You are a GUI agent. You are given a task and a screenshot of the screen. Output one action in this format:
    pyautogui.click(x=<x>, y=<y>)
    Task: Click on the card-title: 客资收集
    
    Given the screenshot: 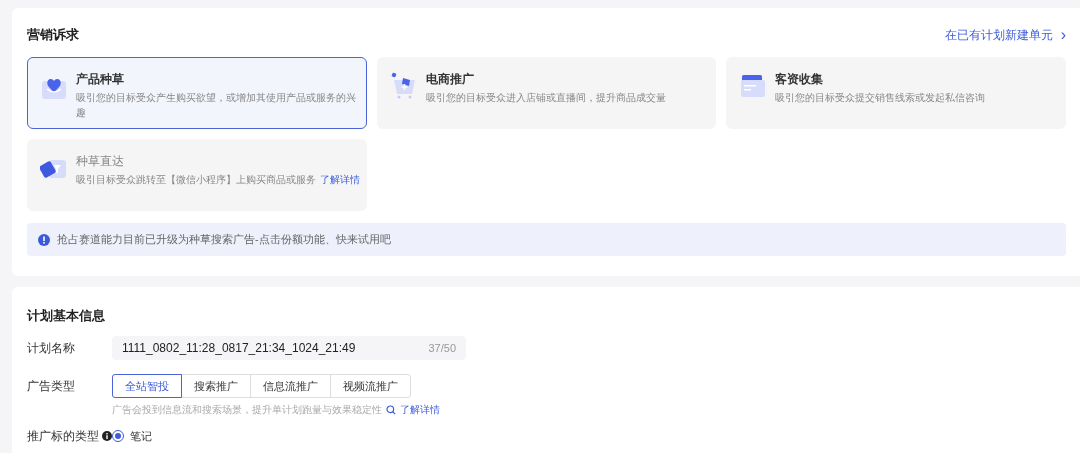 What is the action you would take?
    pyautogui.click(x=800, y=79)
    